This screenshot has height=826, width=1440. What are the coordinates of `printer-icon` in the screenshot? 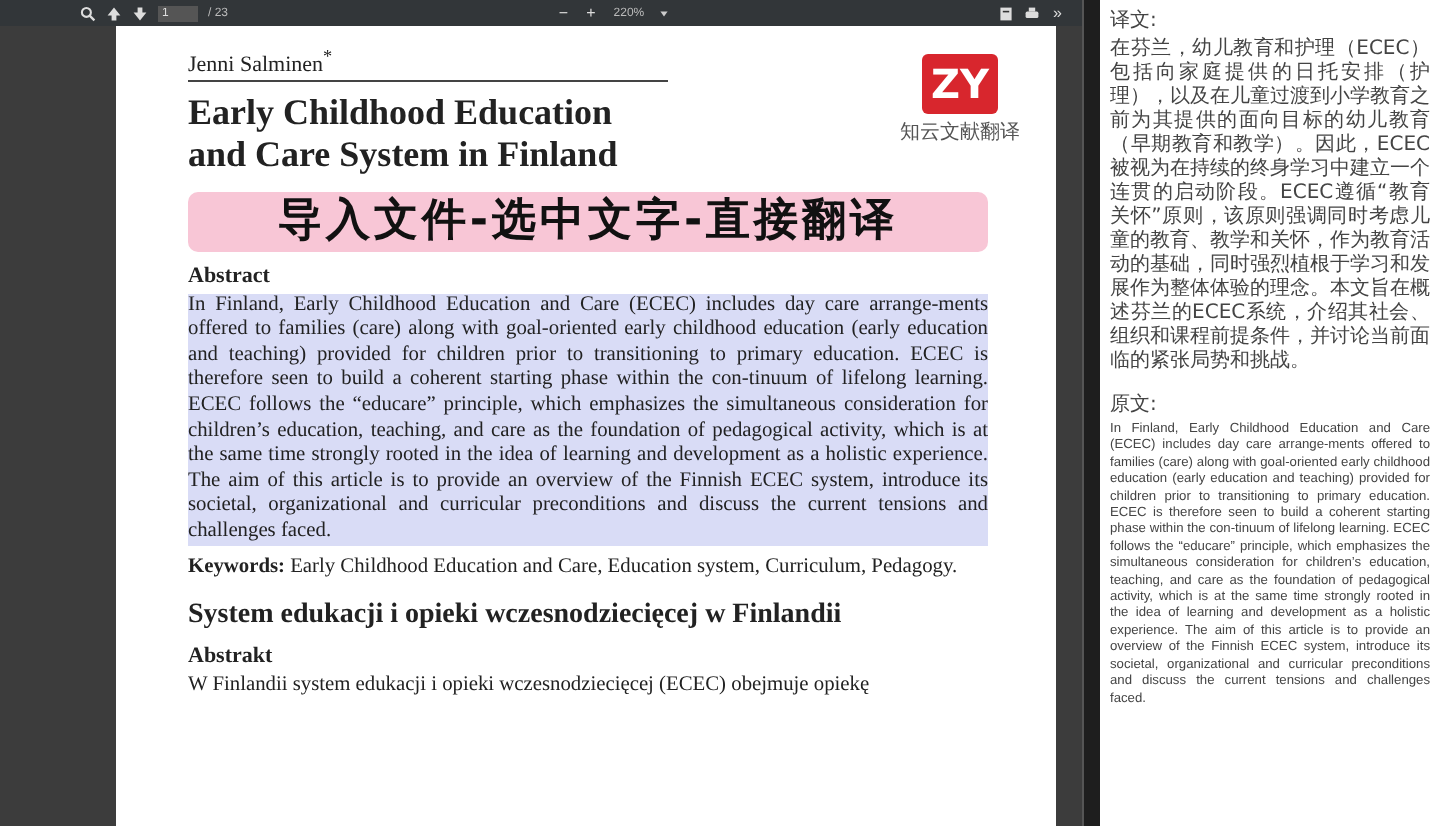 It's located at (1031, 13).